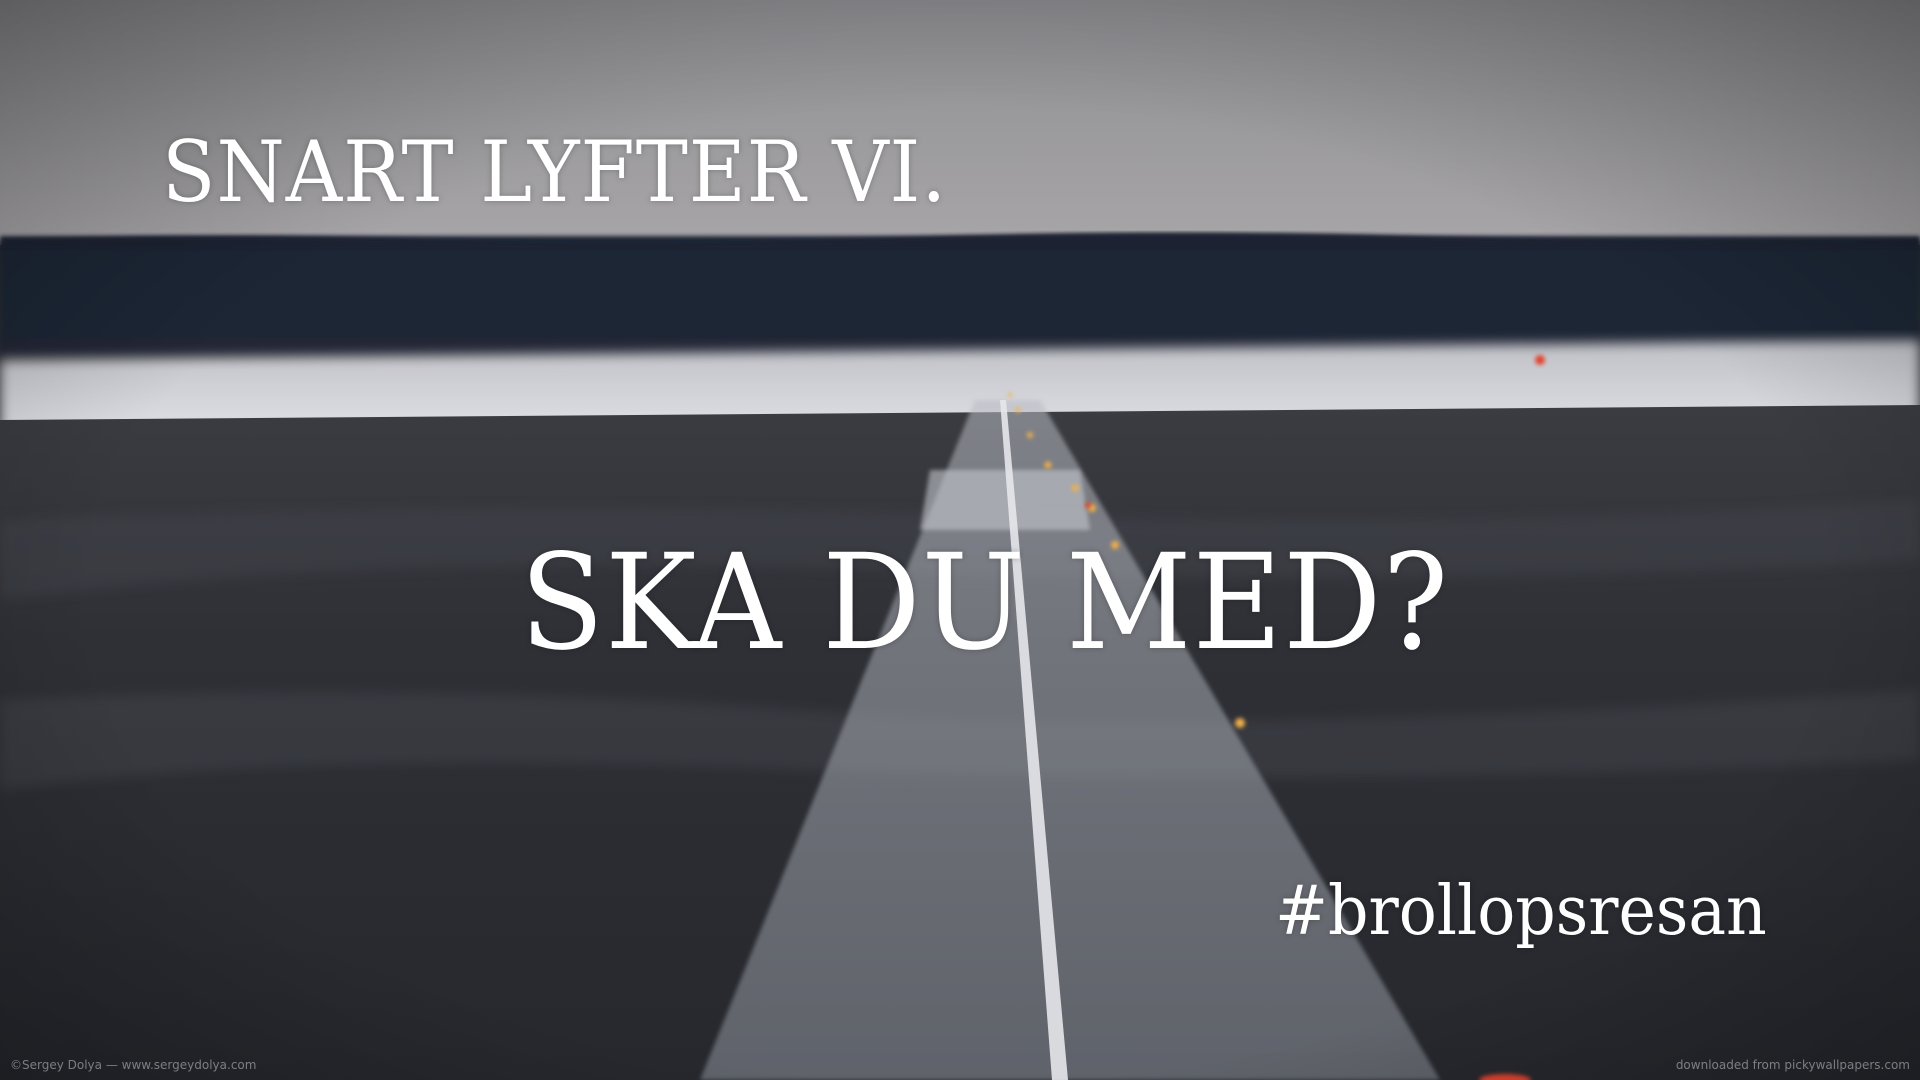  Describe the element at coordinates (1792, 1065) in the screenshot. I see `download-source-credit: downloaded from pickywallpapers.com` at that location.